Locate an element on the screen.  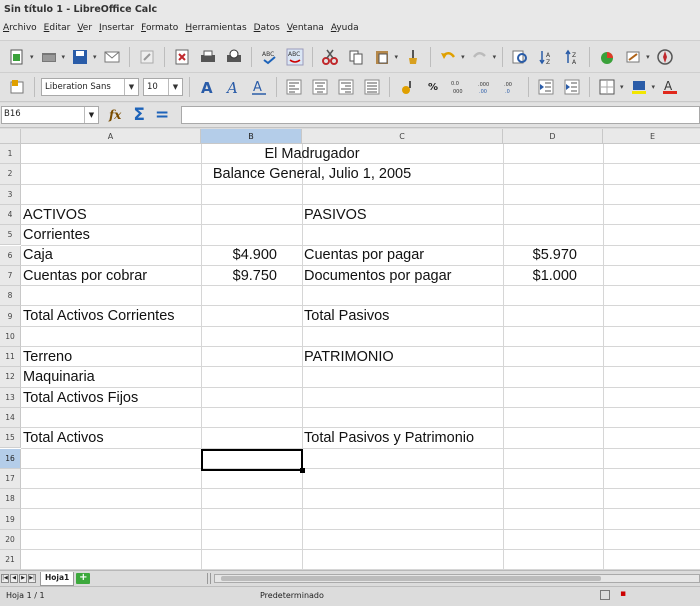
cell-a11: Terreno is located at coordinates (47, 357).